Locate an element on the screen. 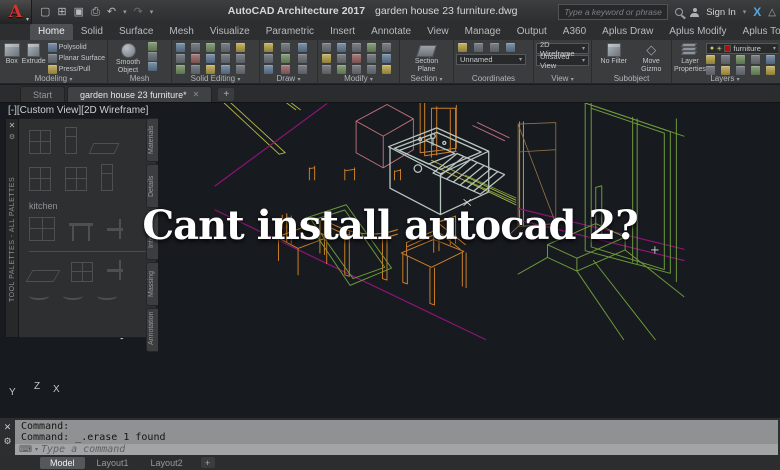 This screenshot has height=470, width=780. ribbon-tab-manage: Manage is located at coordinates (483, 32).